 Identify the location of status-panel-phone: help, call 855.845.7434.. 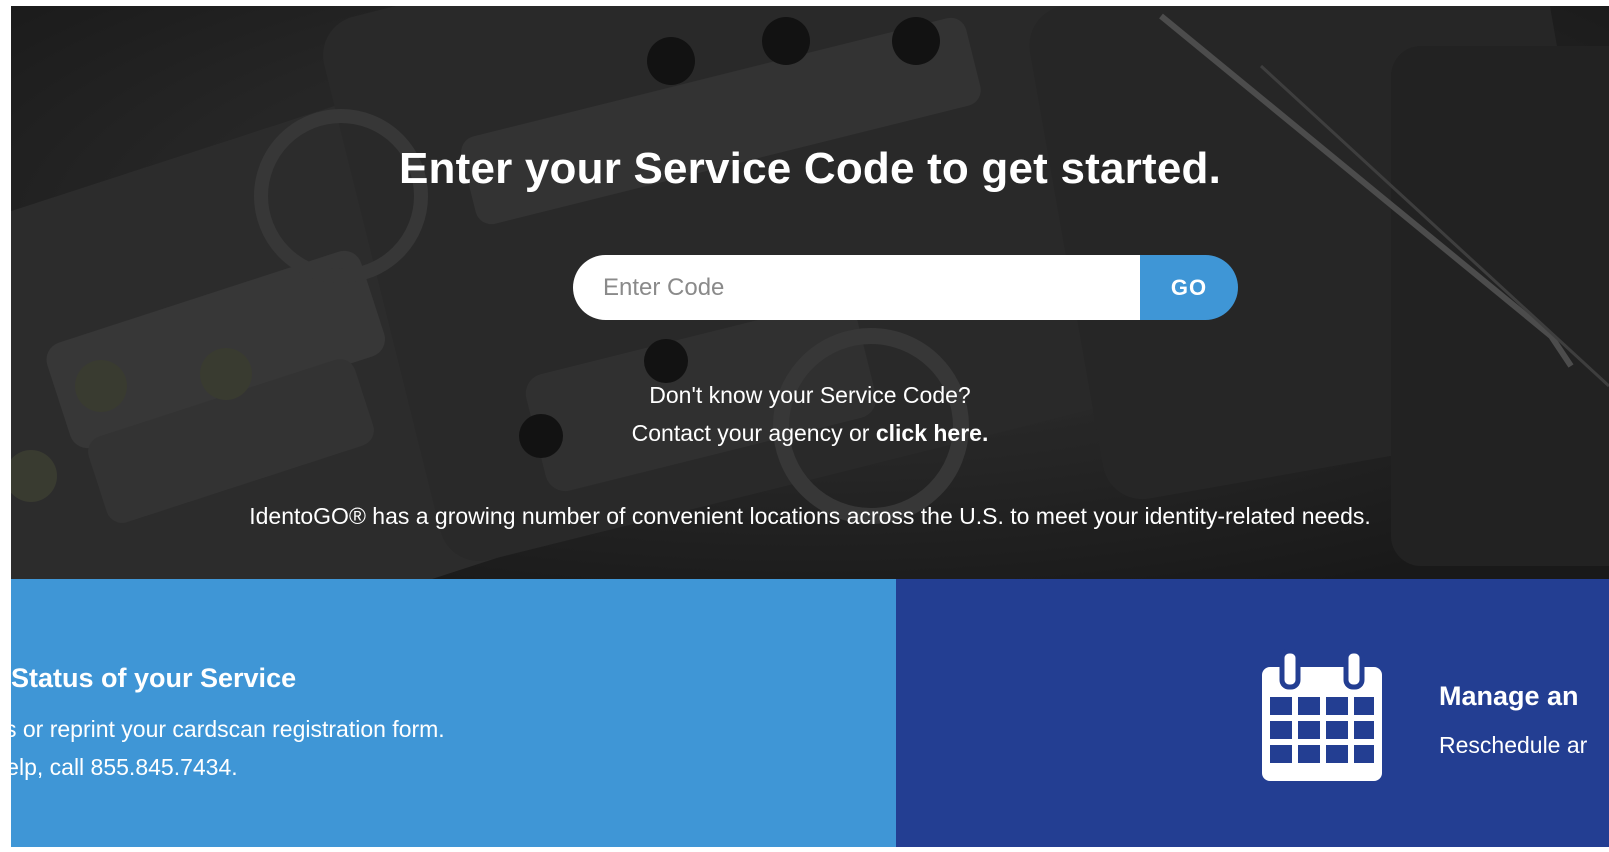
(124, 767).